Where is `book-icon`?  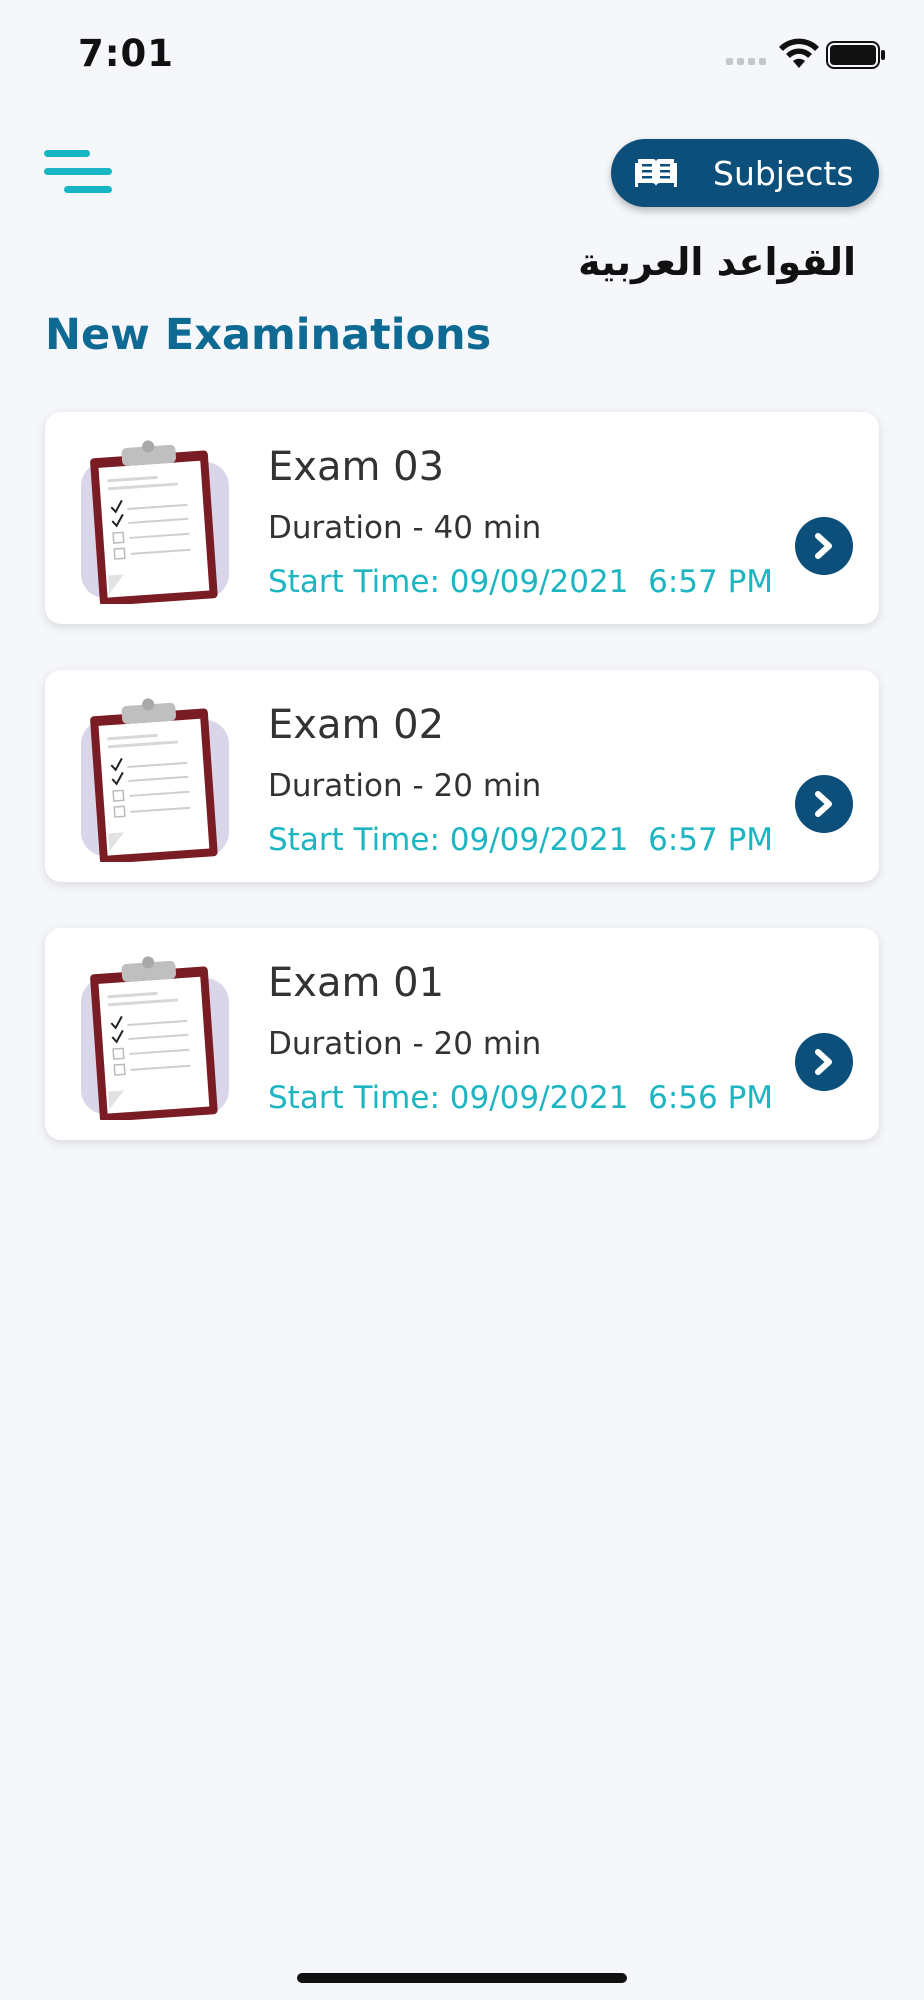
book-icon is located at coordinates (656, 173).